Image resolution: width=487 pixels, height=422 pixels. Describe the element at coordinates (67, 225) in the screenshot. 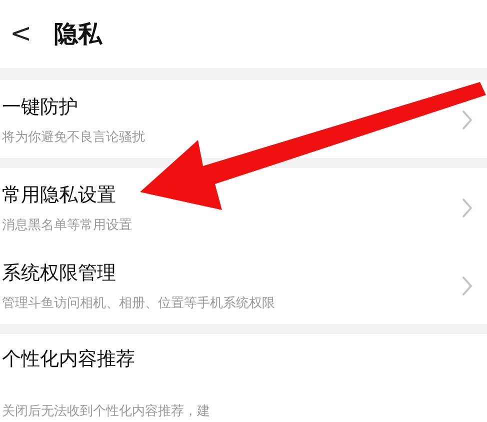

I see `item-subtitle: 消息黑名单等常用设置` at that location.